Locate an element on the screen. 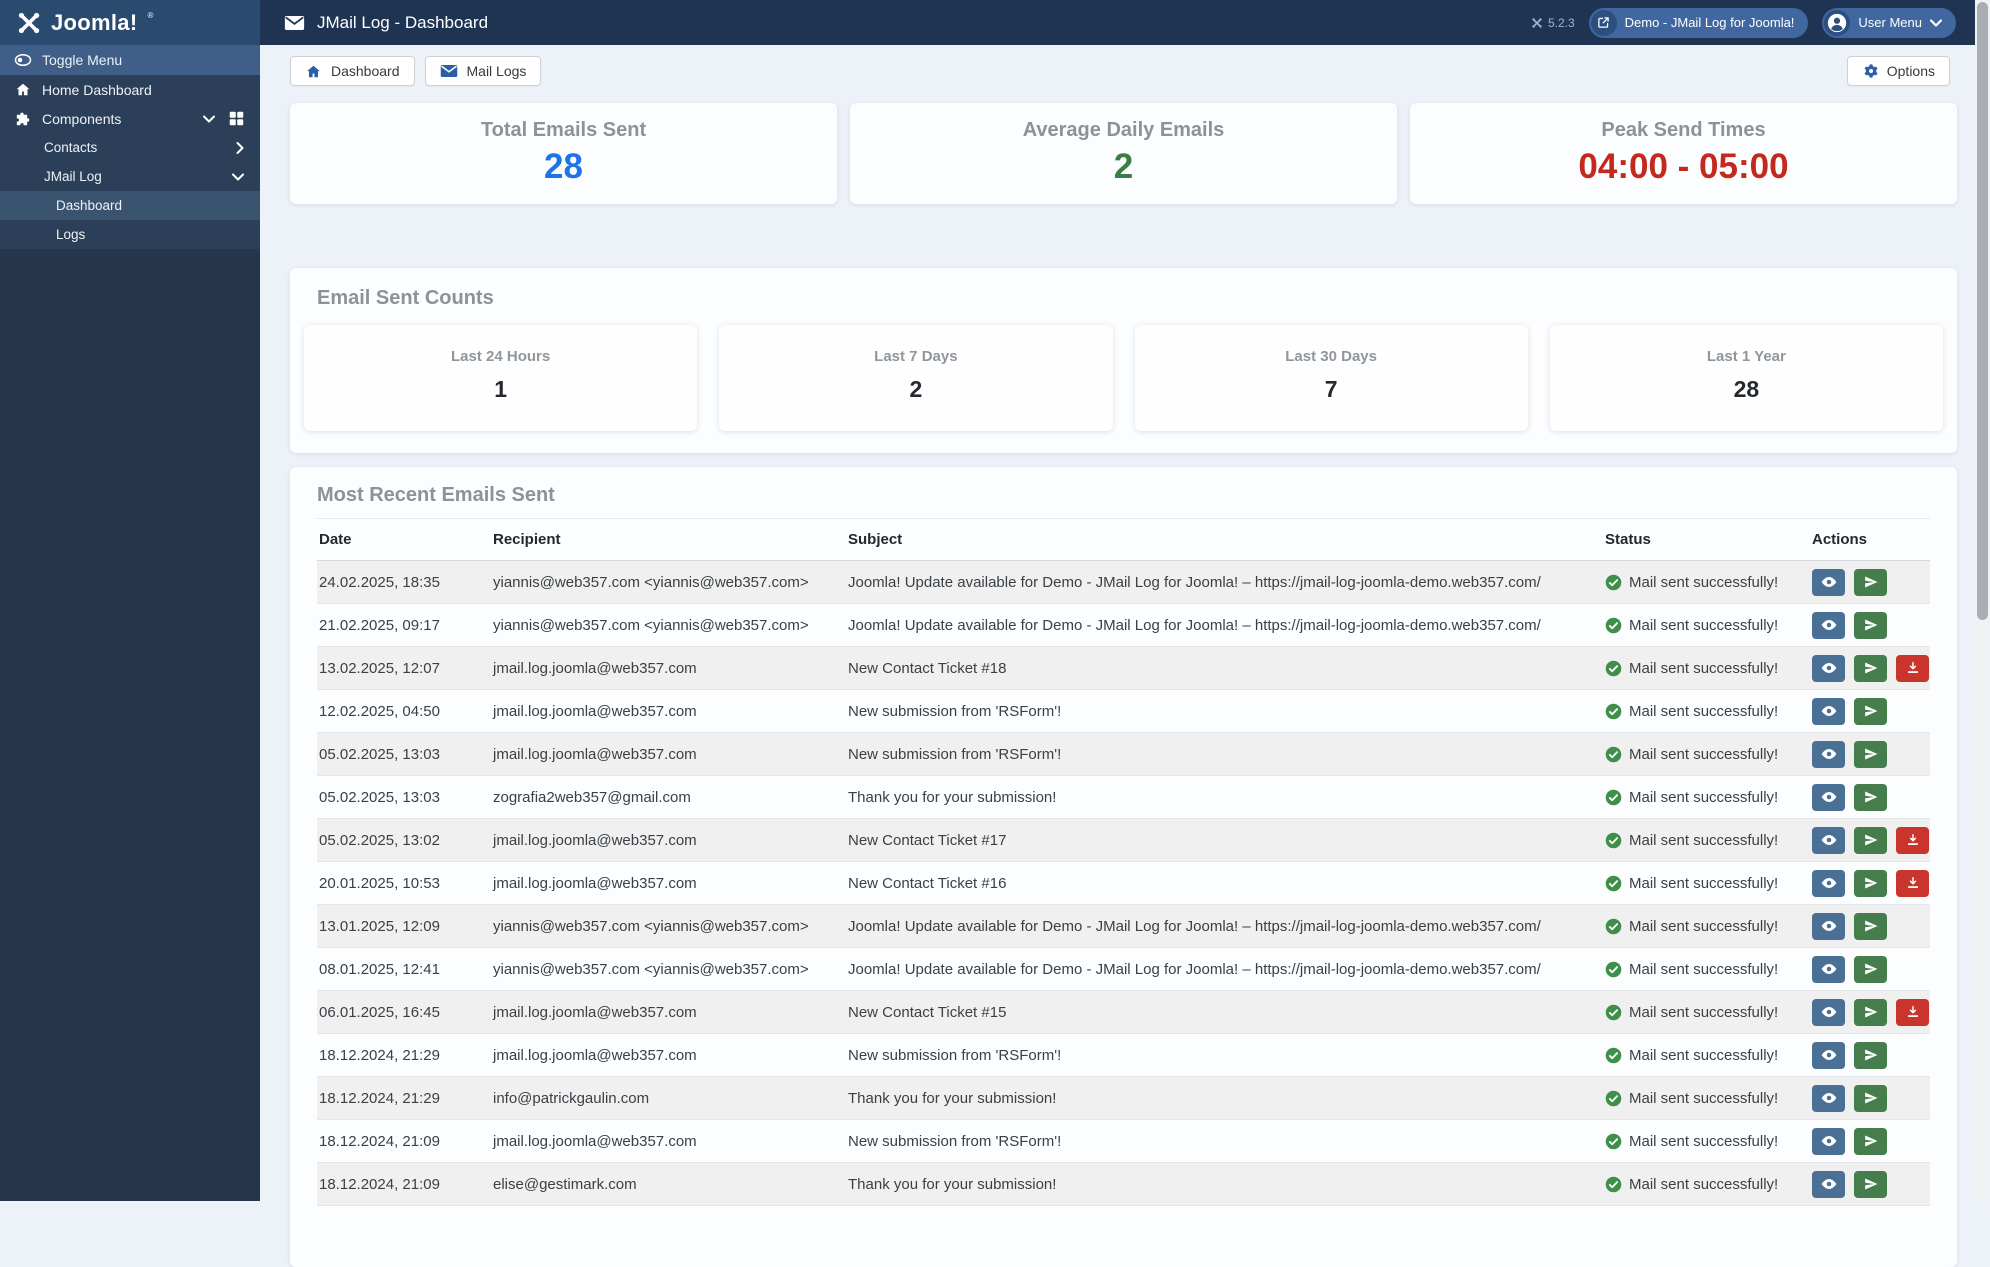 The height and width of the screenshot is (1267, 1990). options-button: Options is located at coordinates (1898, 71).